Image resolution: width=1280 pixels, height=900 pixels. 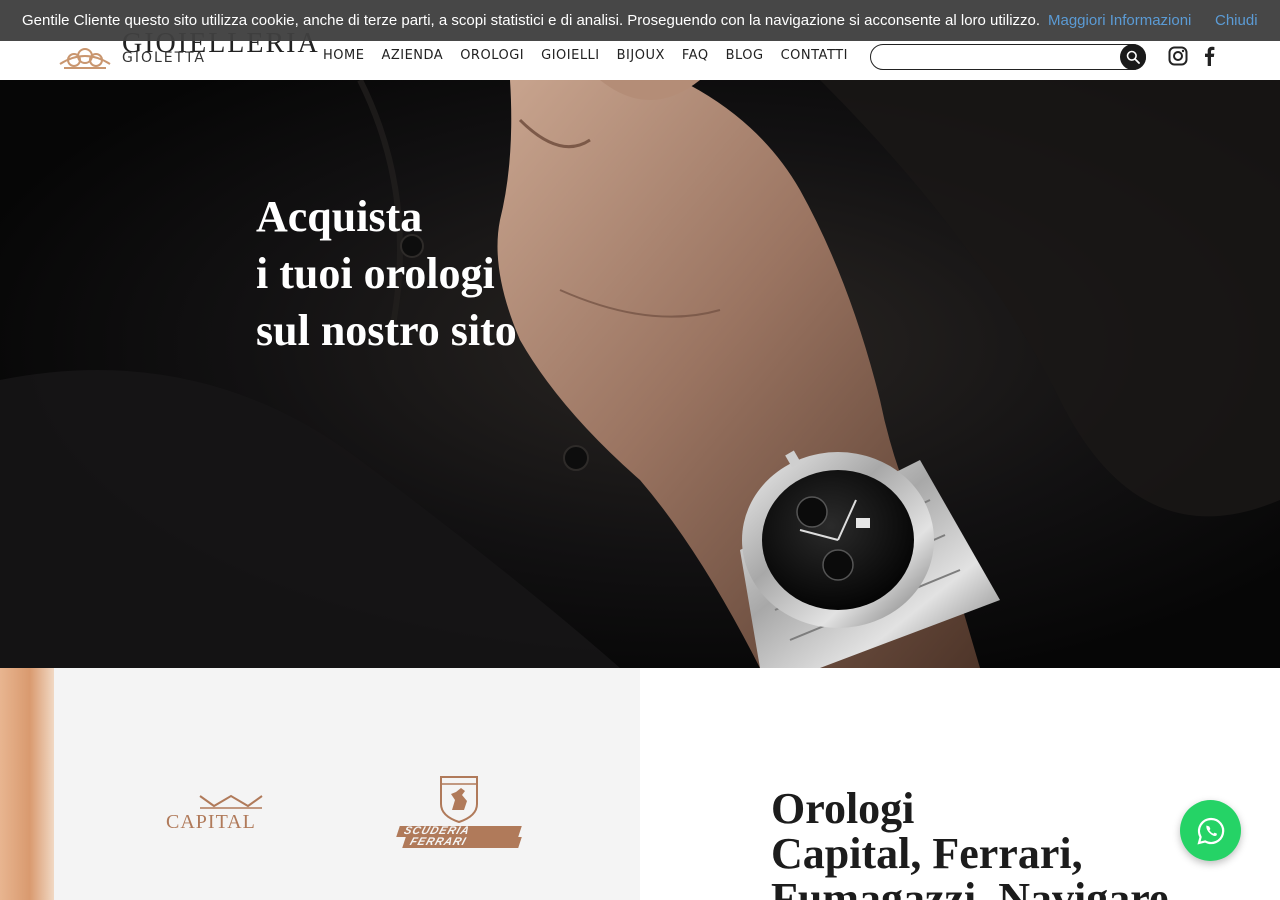 What do you see at coordinates (492, 55) in the screenshot?
I see `nav-orologi: OROLOGI` at bounding box center [492, 55].